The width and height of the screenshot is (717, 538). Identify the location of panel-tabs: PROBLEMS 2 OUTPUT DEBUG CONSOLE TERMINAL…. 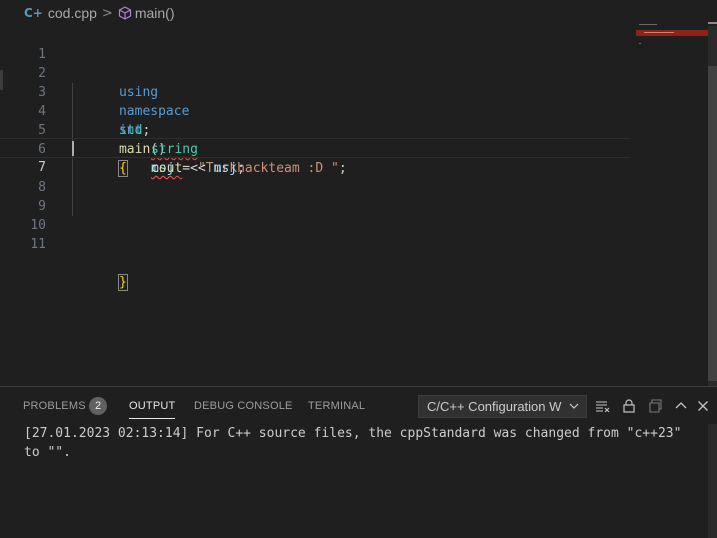
(358, 406).